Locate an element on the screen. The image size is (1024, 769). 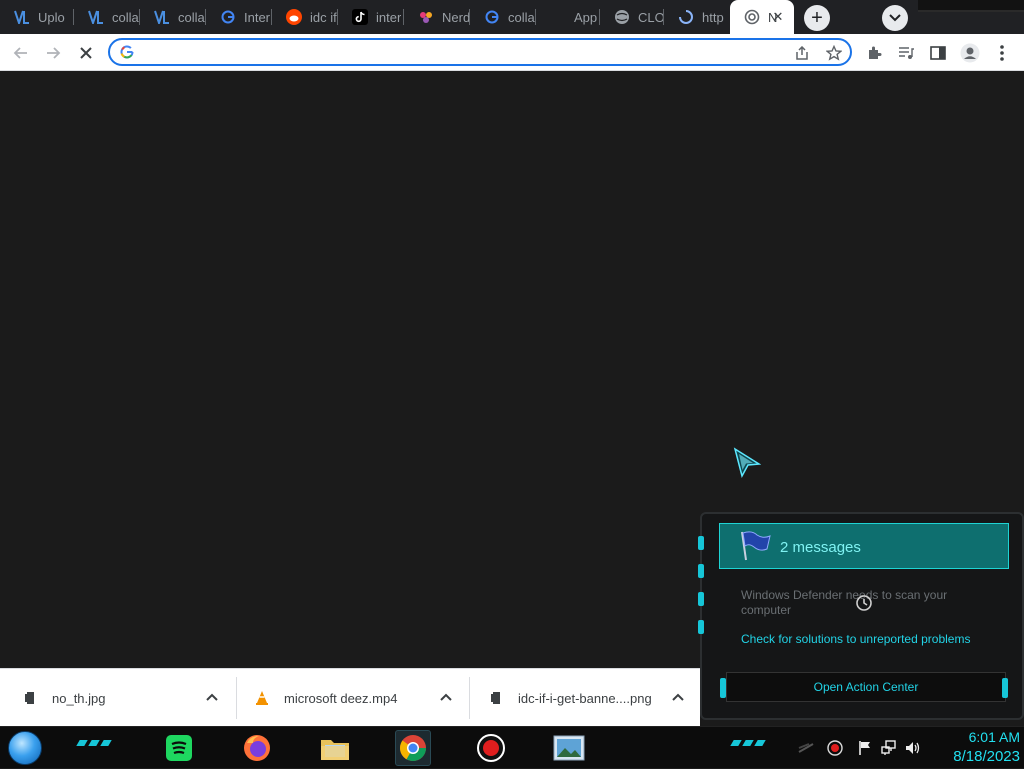
url-input is located at coordinates (462, 52).